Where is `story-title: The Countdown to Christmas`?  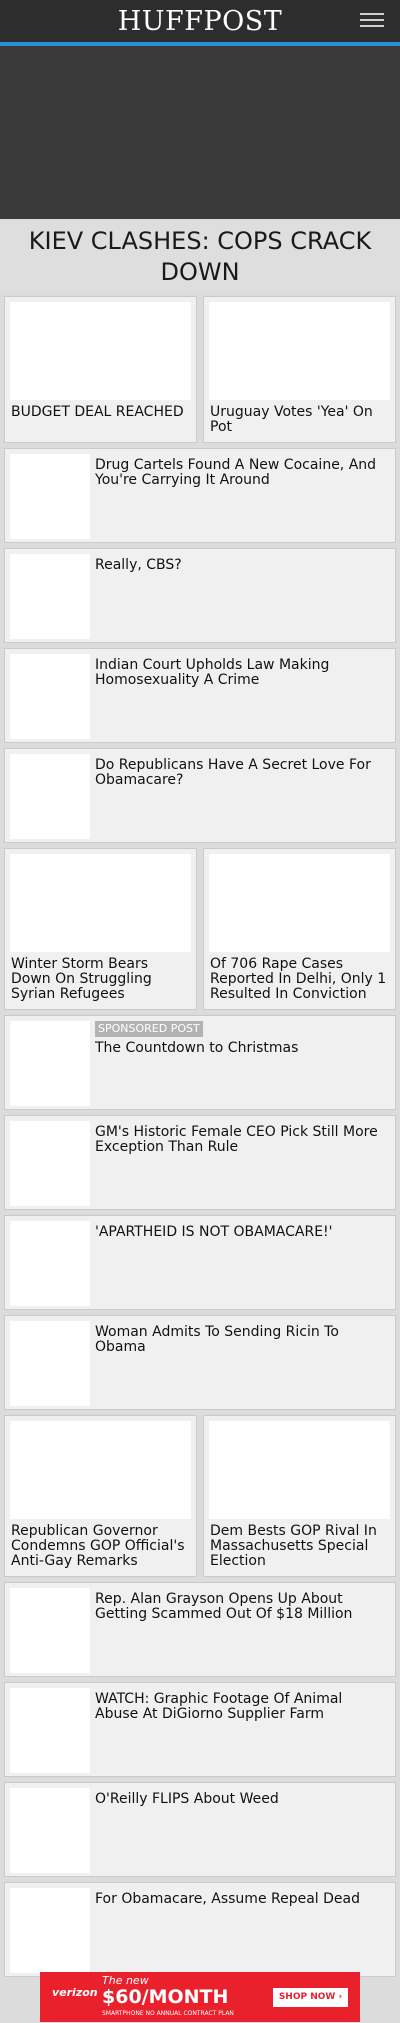 story-title: The Countdown to Christmas is located at coordinates (240, 1048).